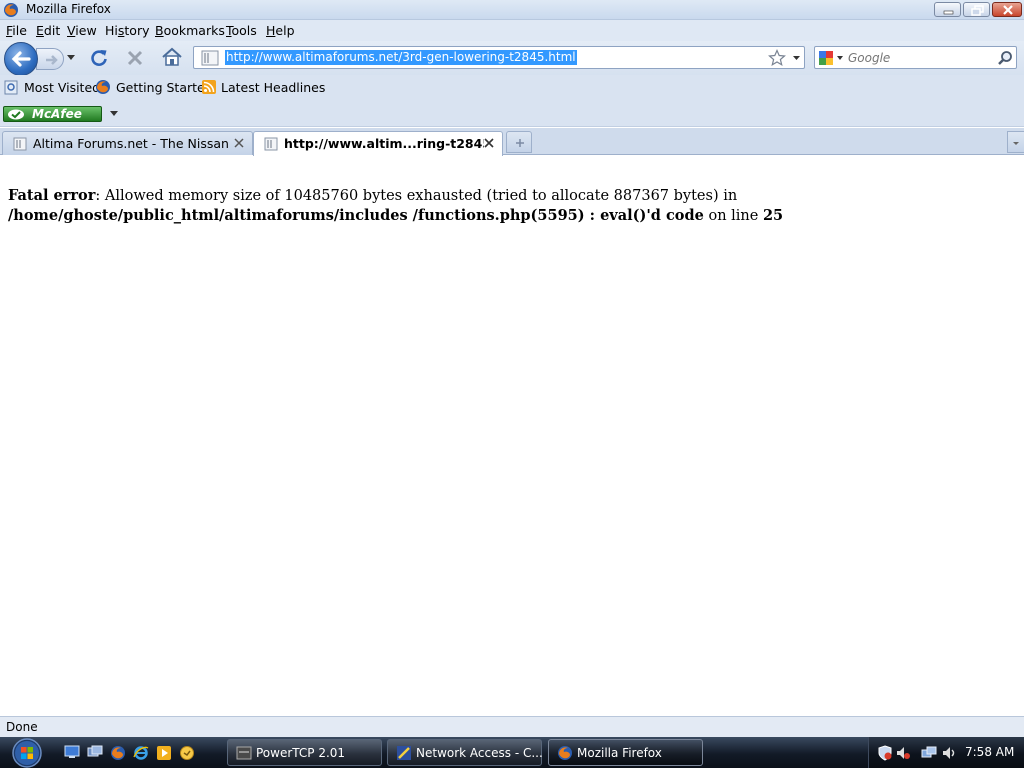  Describe the element at coordinates (135, 58) in the screenshot. I see `stop-icon` at that location.